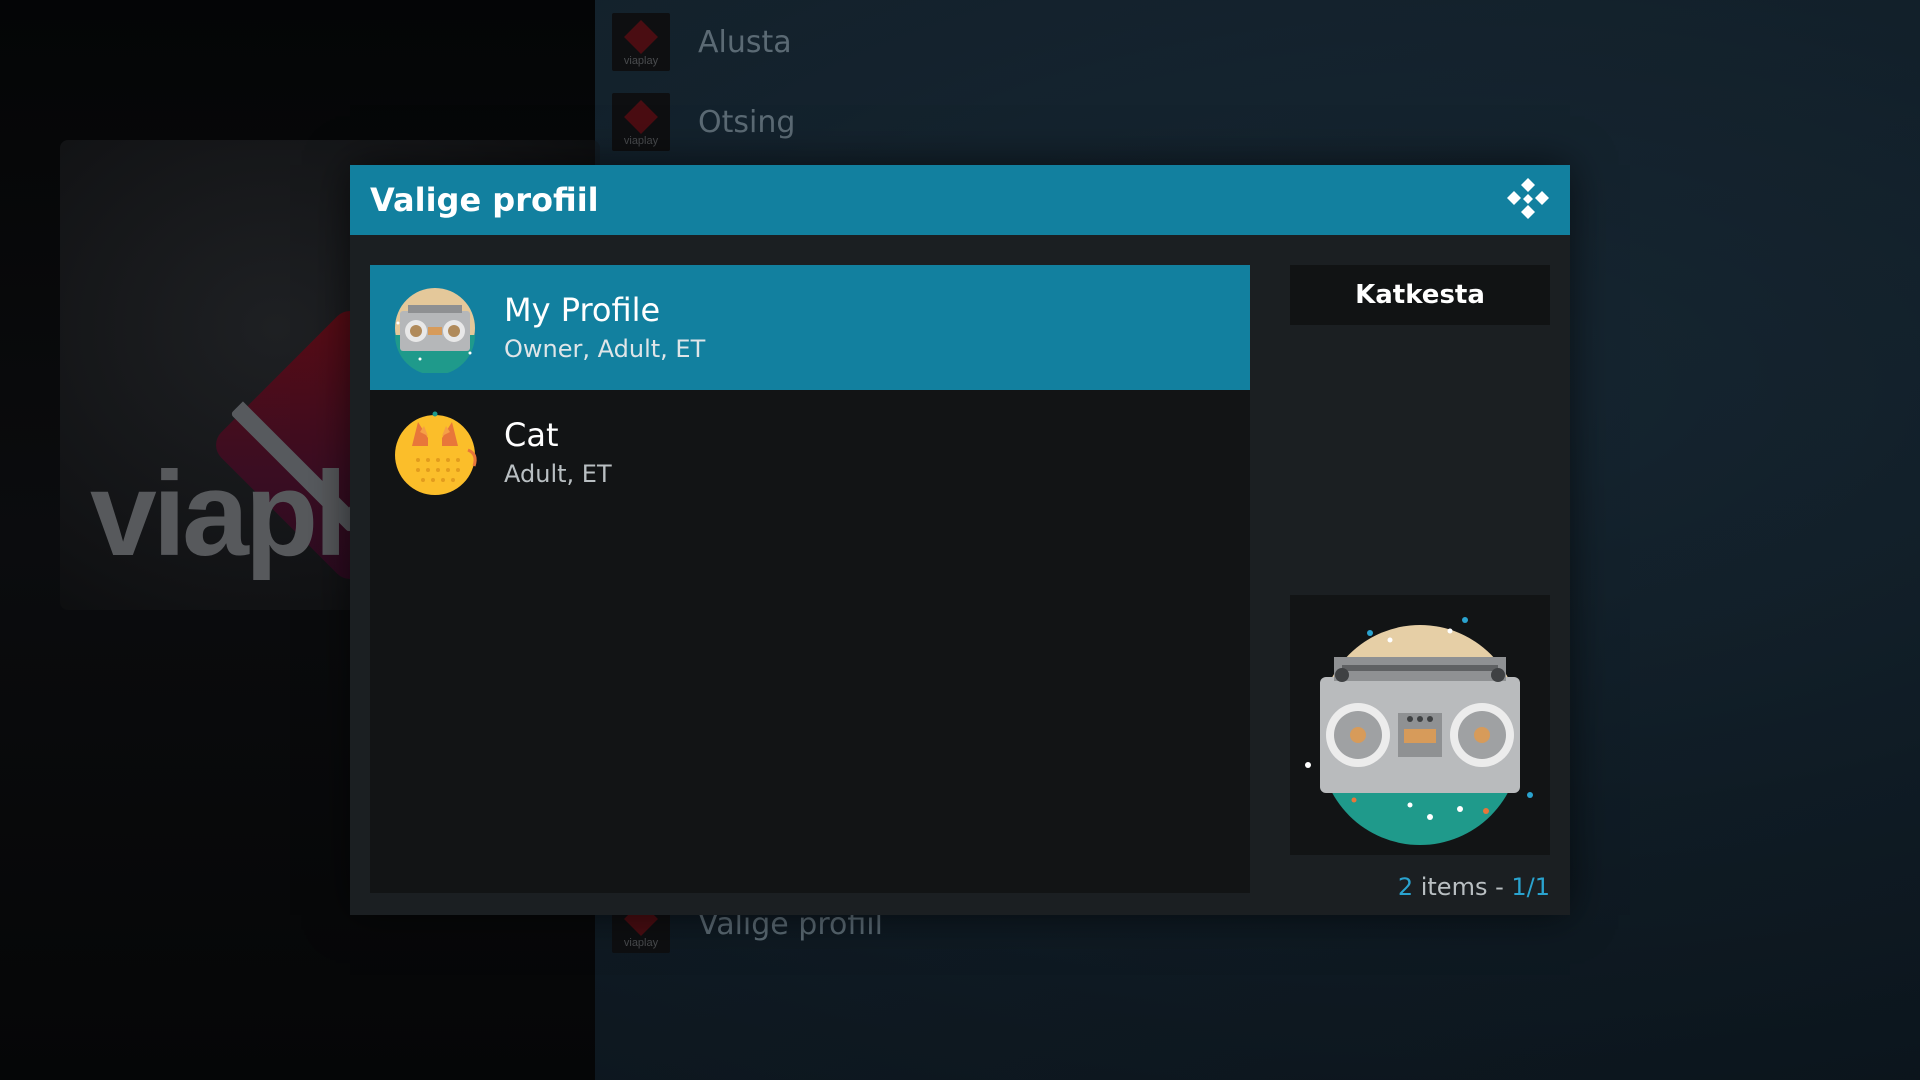 The height and width of the screenshot is (1080, 1920). Describe the element at coordinates (1405, 887) in the screenshot. I see `item-count-number: 2` at that location.